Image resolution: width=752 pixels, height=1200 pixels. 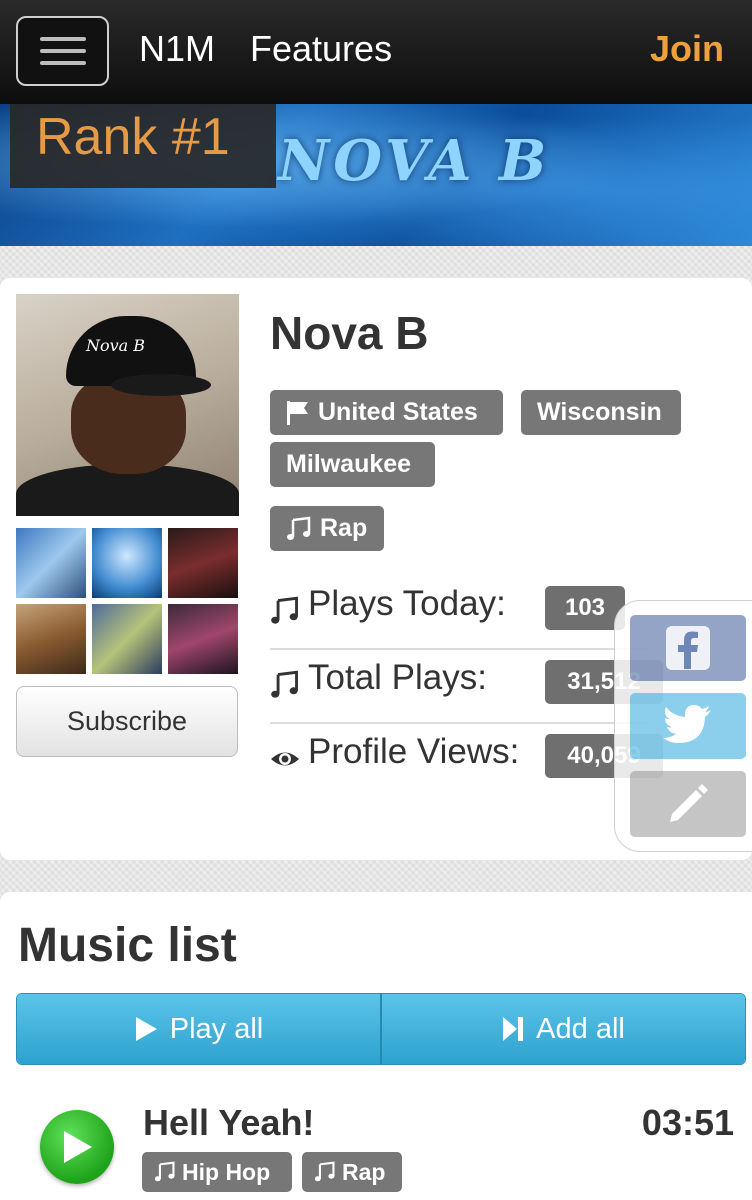 I want to click on music-actions: Play all Add all, so click(x=381, y=1029).